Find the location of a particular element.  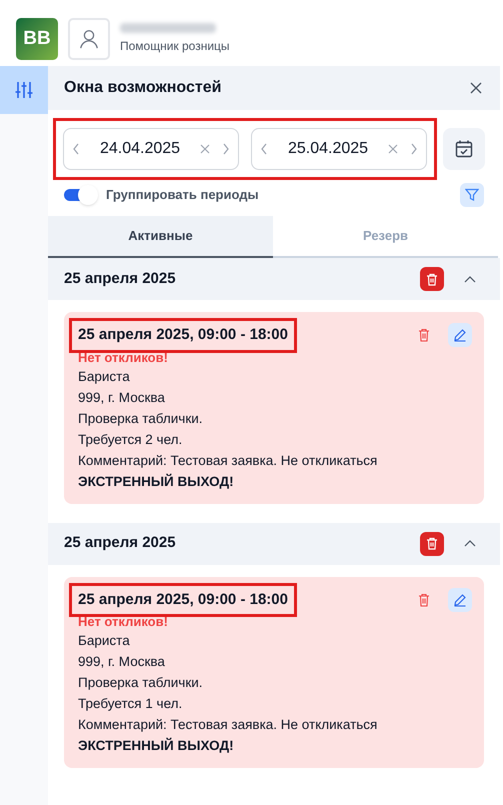

date-field: 24.04.2025 is located at coordinates (151, 149).